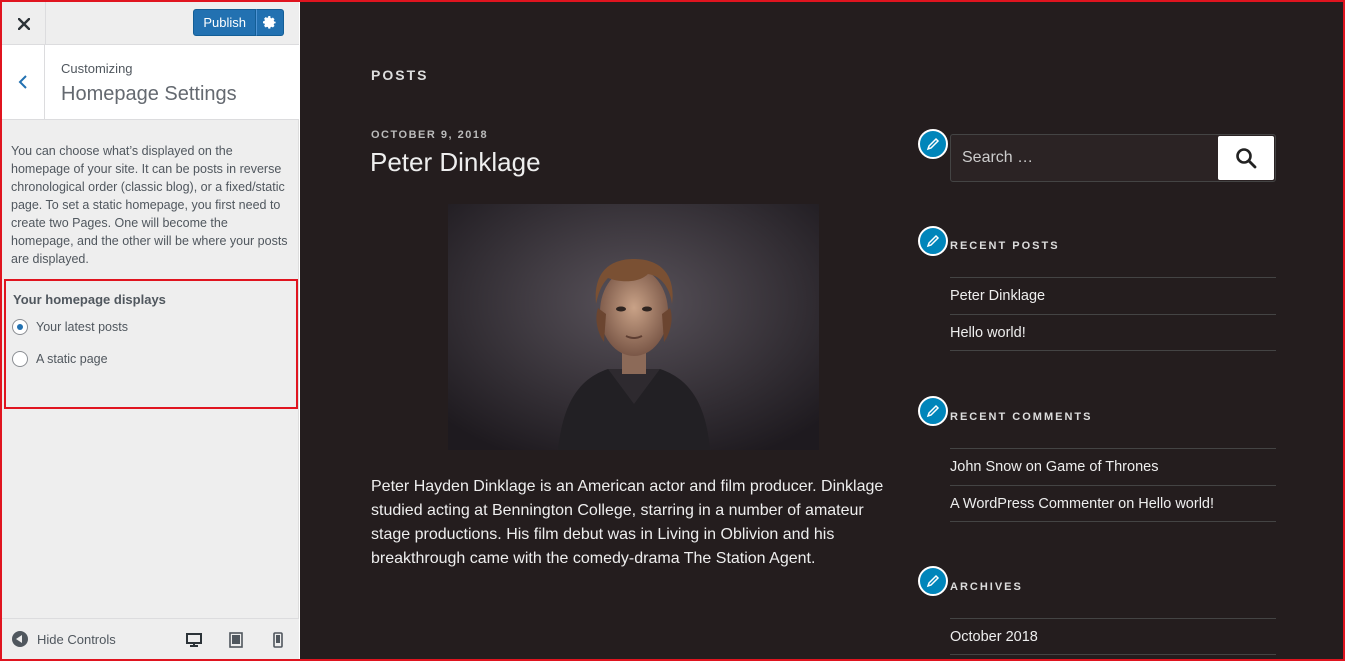 This screenshot has width=1345, height=661. I want to click on publish-settings-button, so click(270, 22).